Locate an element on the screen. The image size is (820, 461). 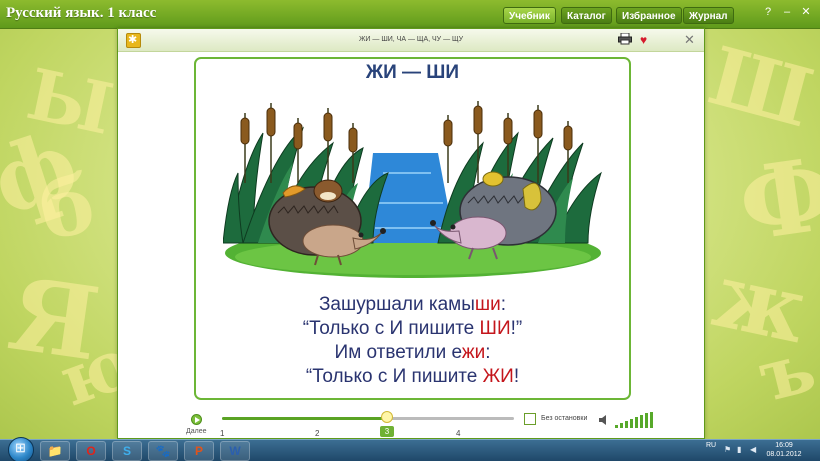
speaker-icon is located at coordinates (604, 419).